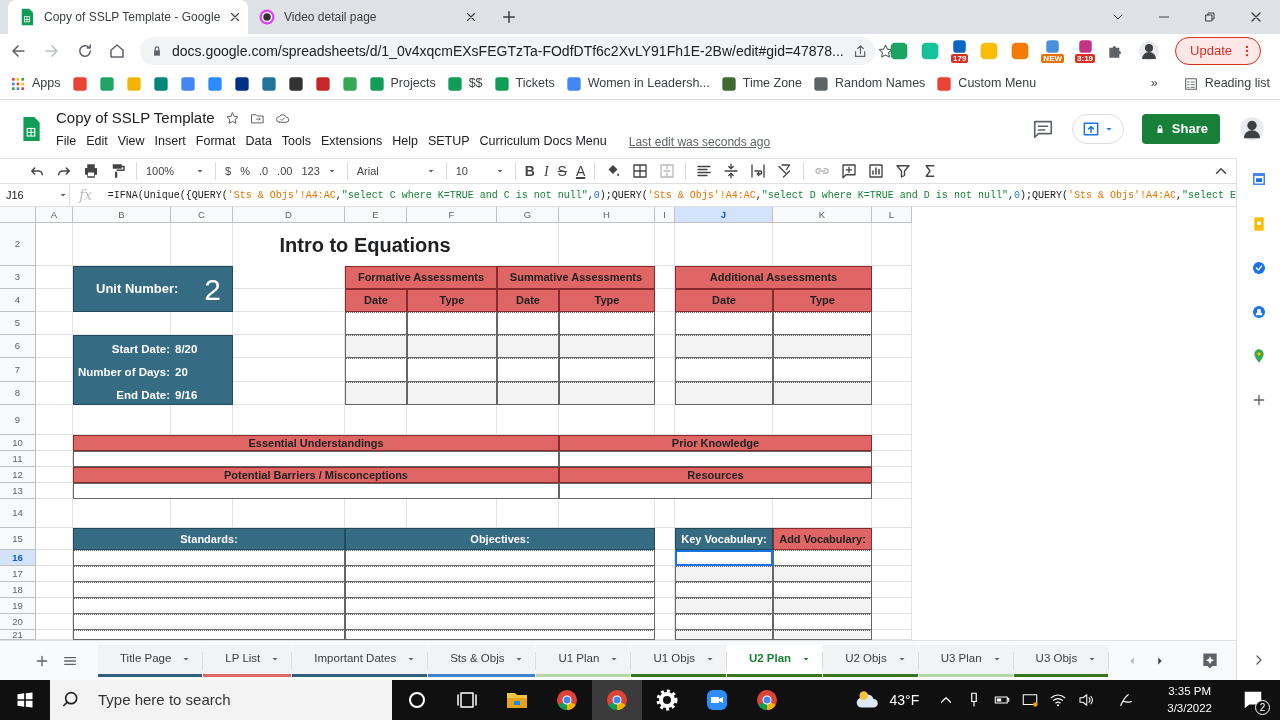 The width and height of the screenshot is (1280, 720). What do you see at coordinates (464, 83) in the screenshot?
I see `bookmark: $$` at bounding box center [464, 83].